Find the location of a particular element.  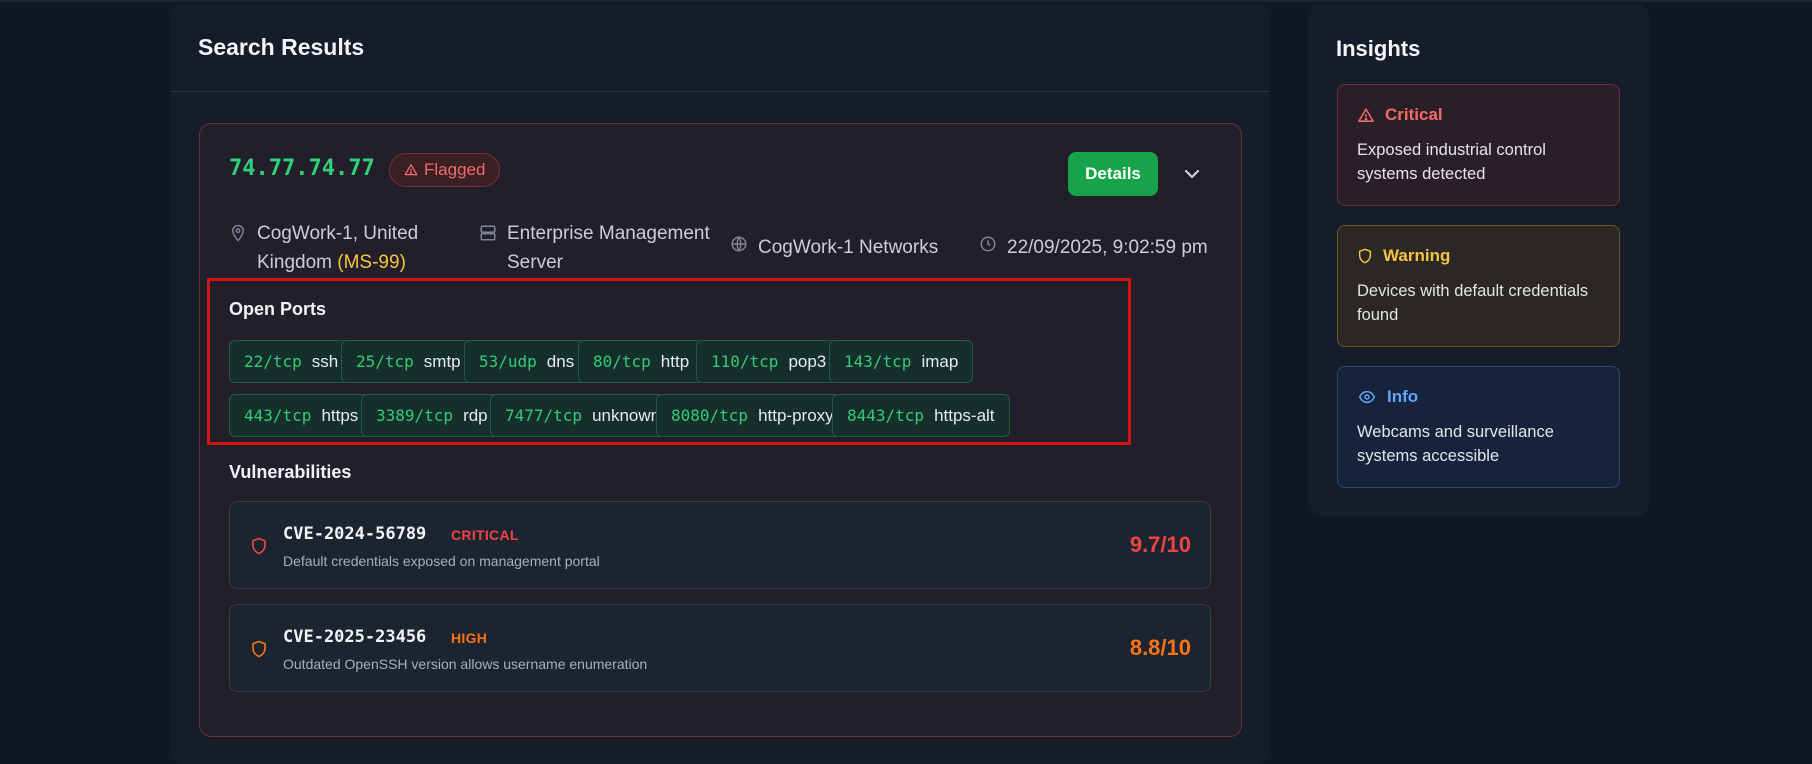

port-tag: 80/tcp http is located at coordinates (641, 361).